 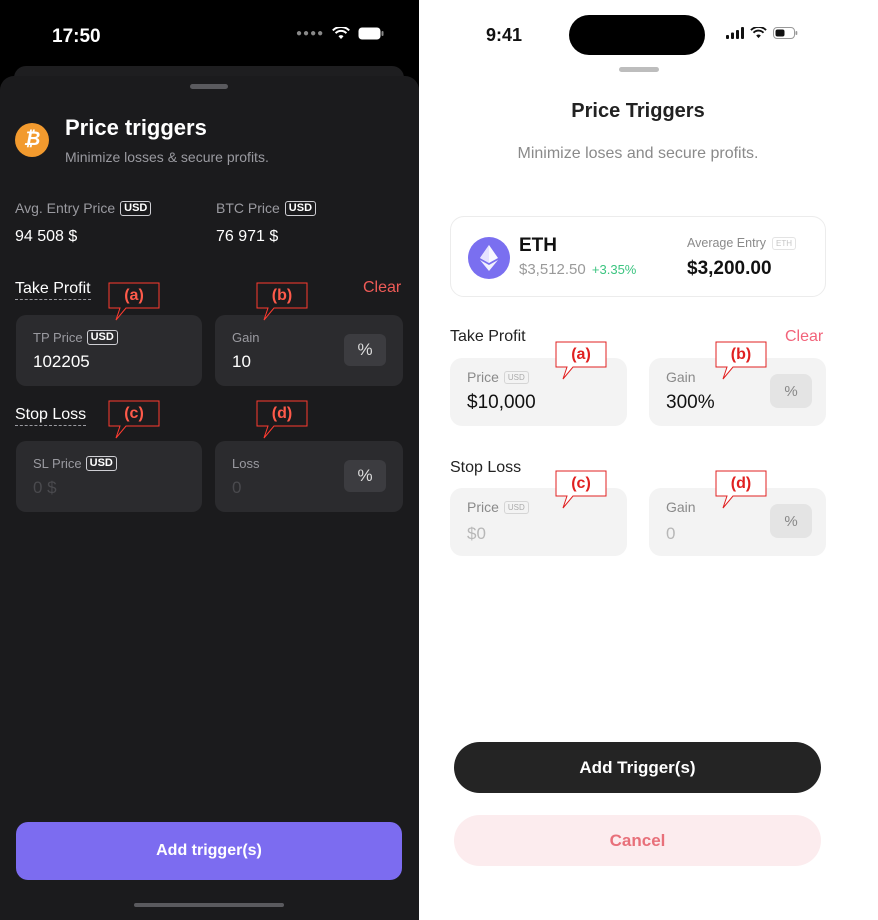 What do you see at coordinates (483, 377) in the screenshot?
I see `tp-price-label: Price` at bounding box center [483, 377].